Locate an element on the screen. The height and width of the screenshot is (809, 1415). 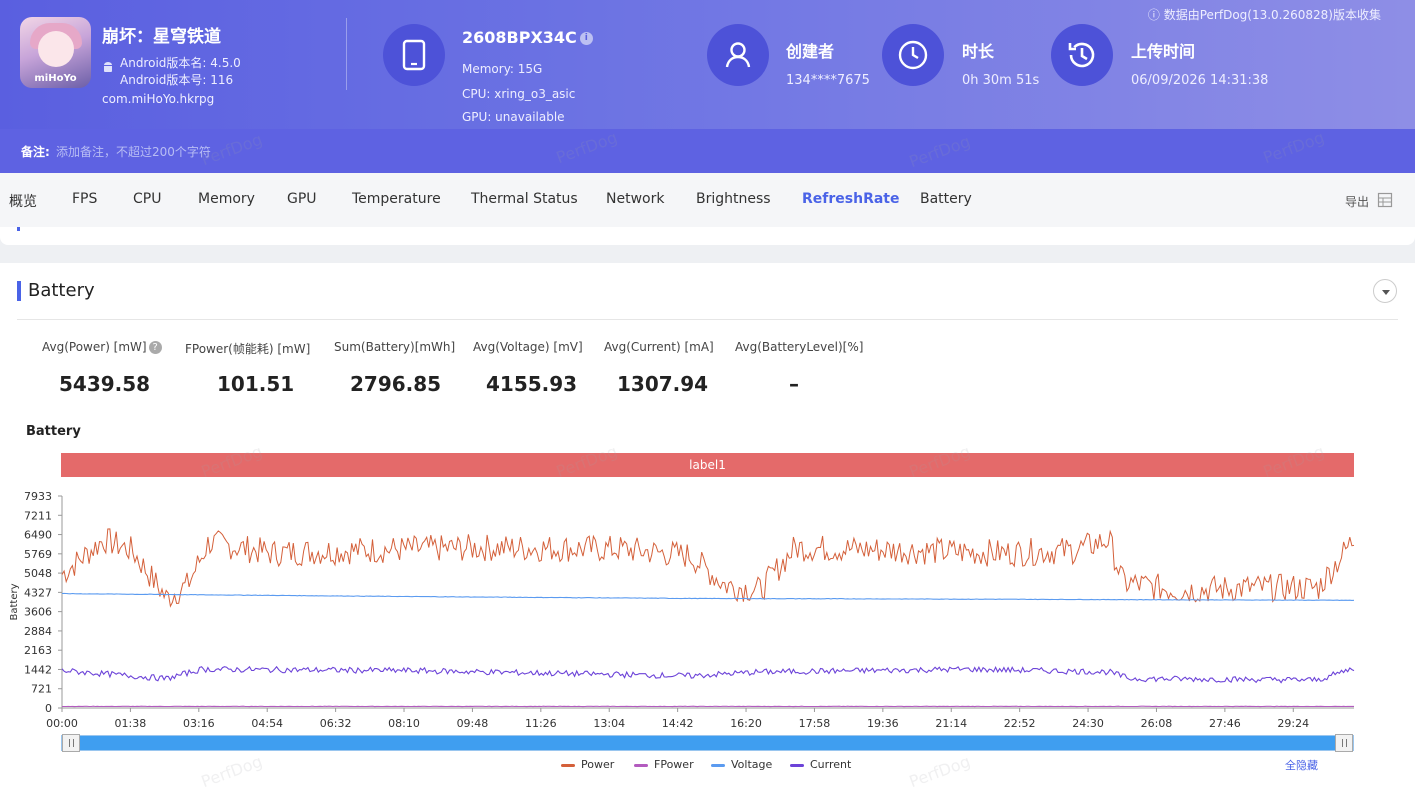
stat-label-avg-power: Avg(Power) [mW]? is located at coordinates (102, 347).